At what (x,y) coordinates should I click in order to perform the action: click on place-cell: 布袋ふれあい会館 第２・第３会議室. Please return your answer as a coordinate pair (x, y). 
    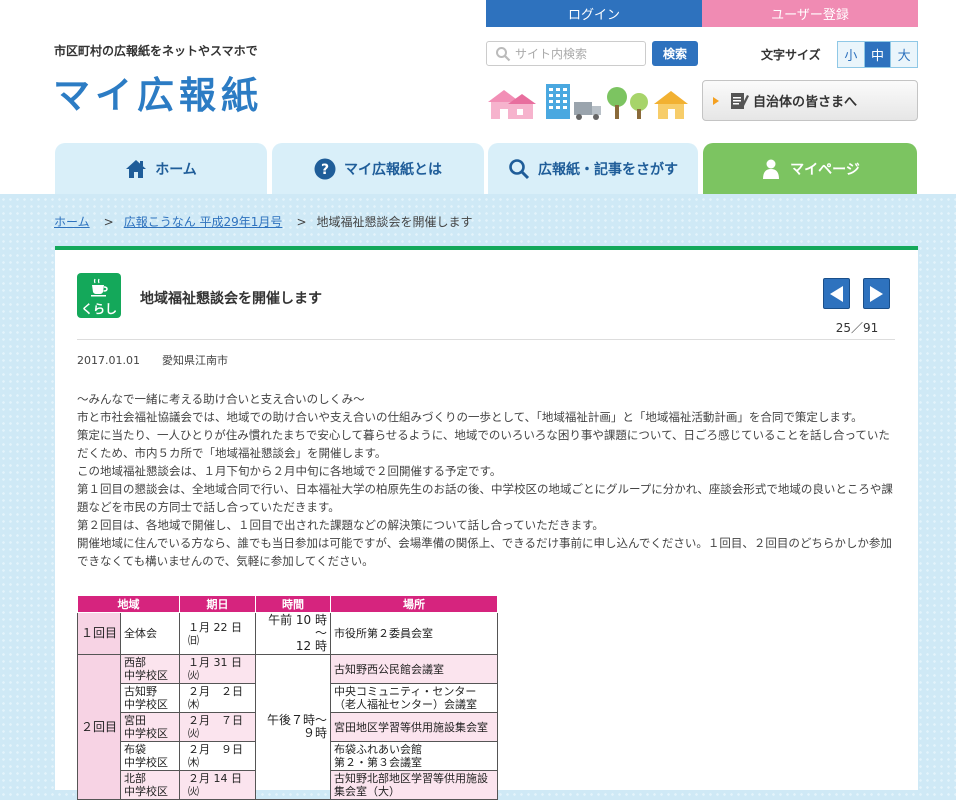
    Looking at the image, I should click on (414, 756).